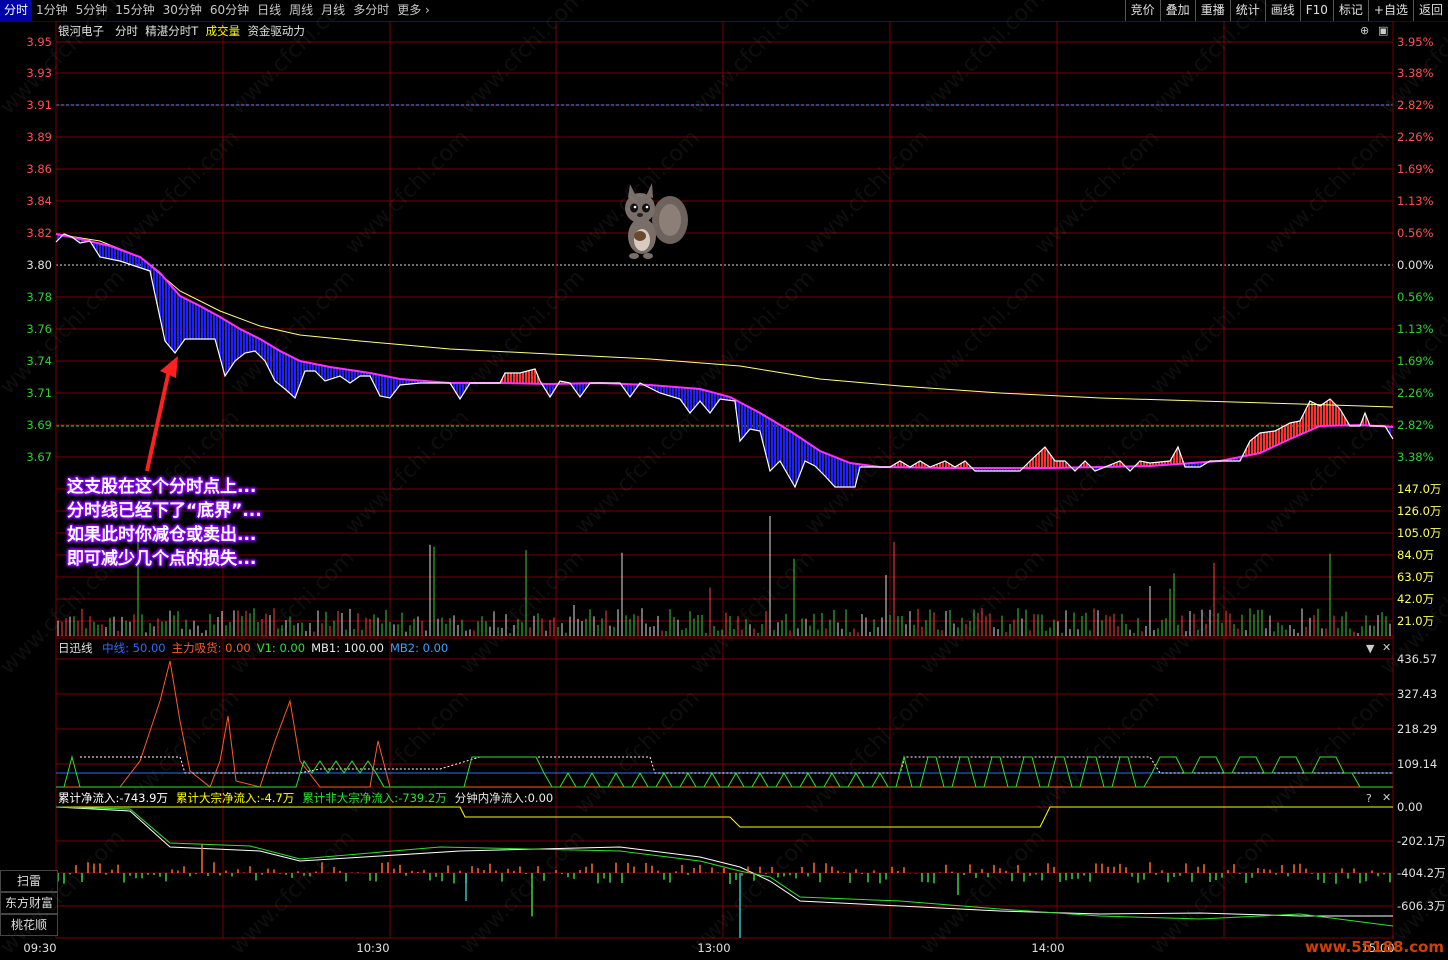 The image size is (1448, 960). What do you see at coordinates (223, 31) in the screenshot?
I see `tab-volume: 成交量` at bounding box center [223, 31].